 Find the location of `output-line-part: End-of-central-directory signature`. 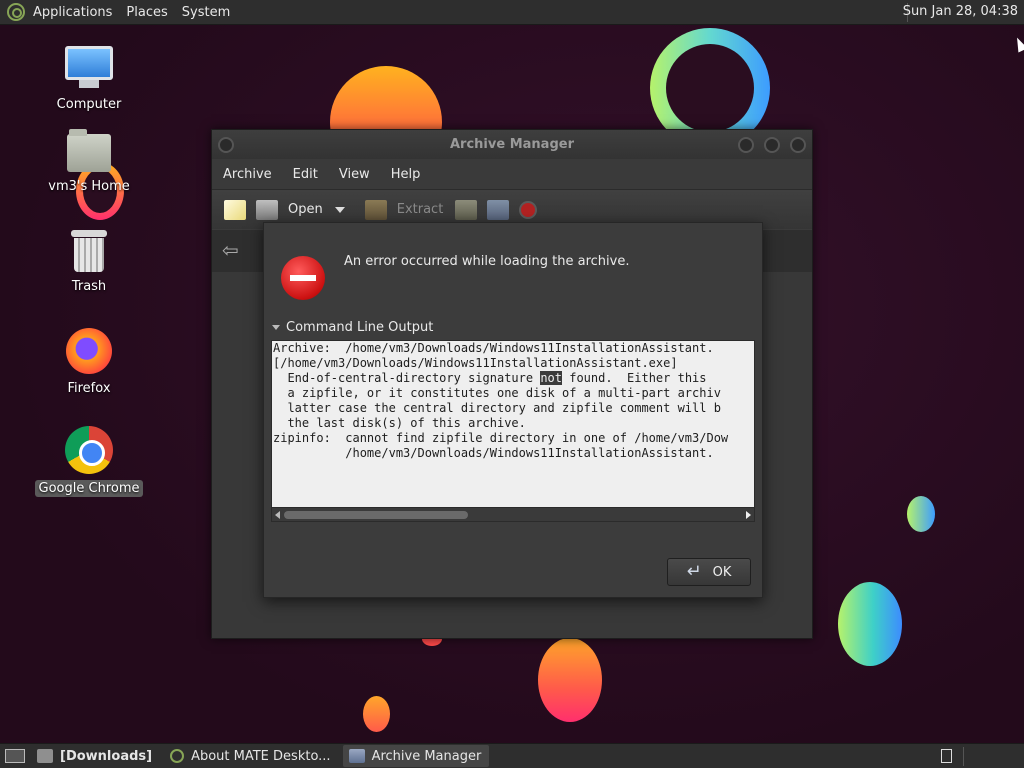

output-line-part: End-of-central-directory signature is located at coordinates (407, 378).